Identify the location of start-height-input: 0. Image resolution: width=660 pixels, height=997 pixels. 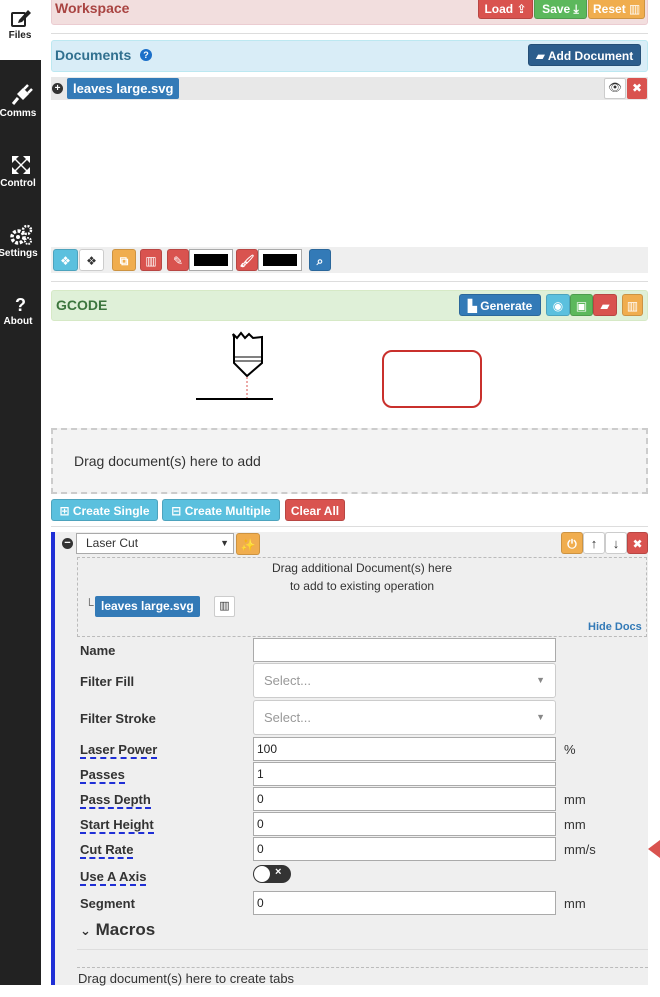
(404, 824).